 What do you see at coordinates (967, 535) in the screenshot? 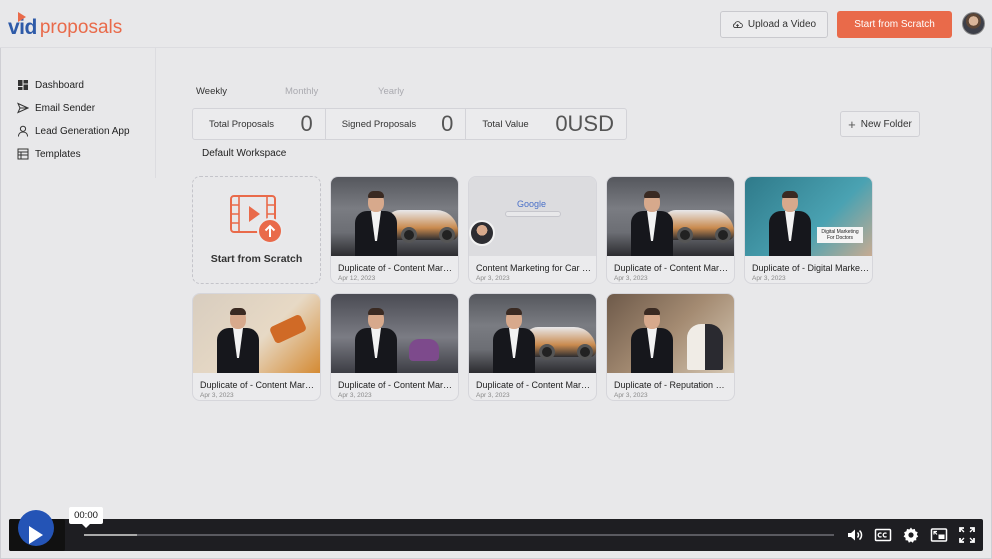
I see `fullscreen-button` at bounding box center [967, 535].